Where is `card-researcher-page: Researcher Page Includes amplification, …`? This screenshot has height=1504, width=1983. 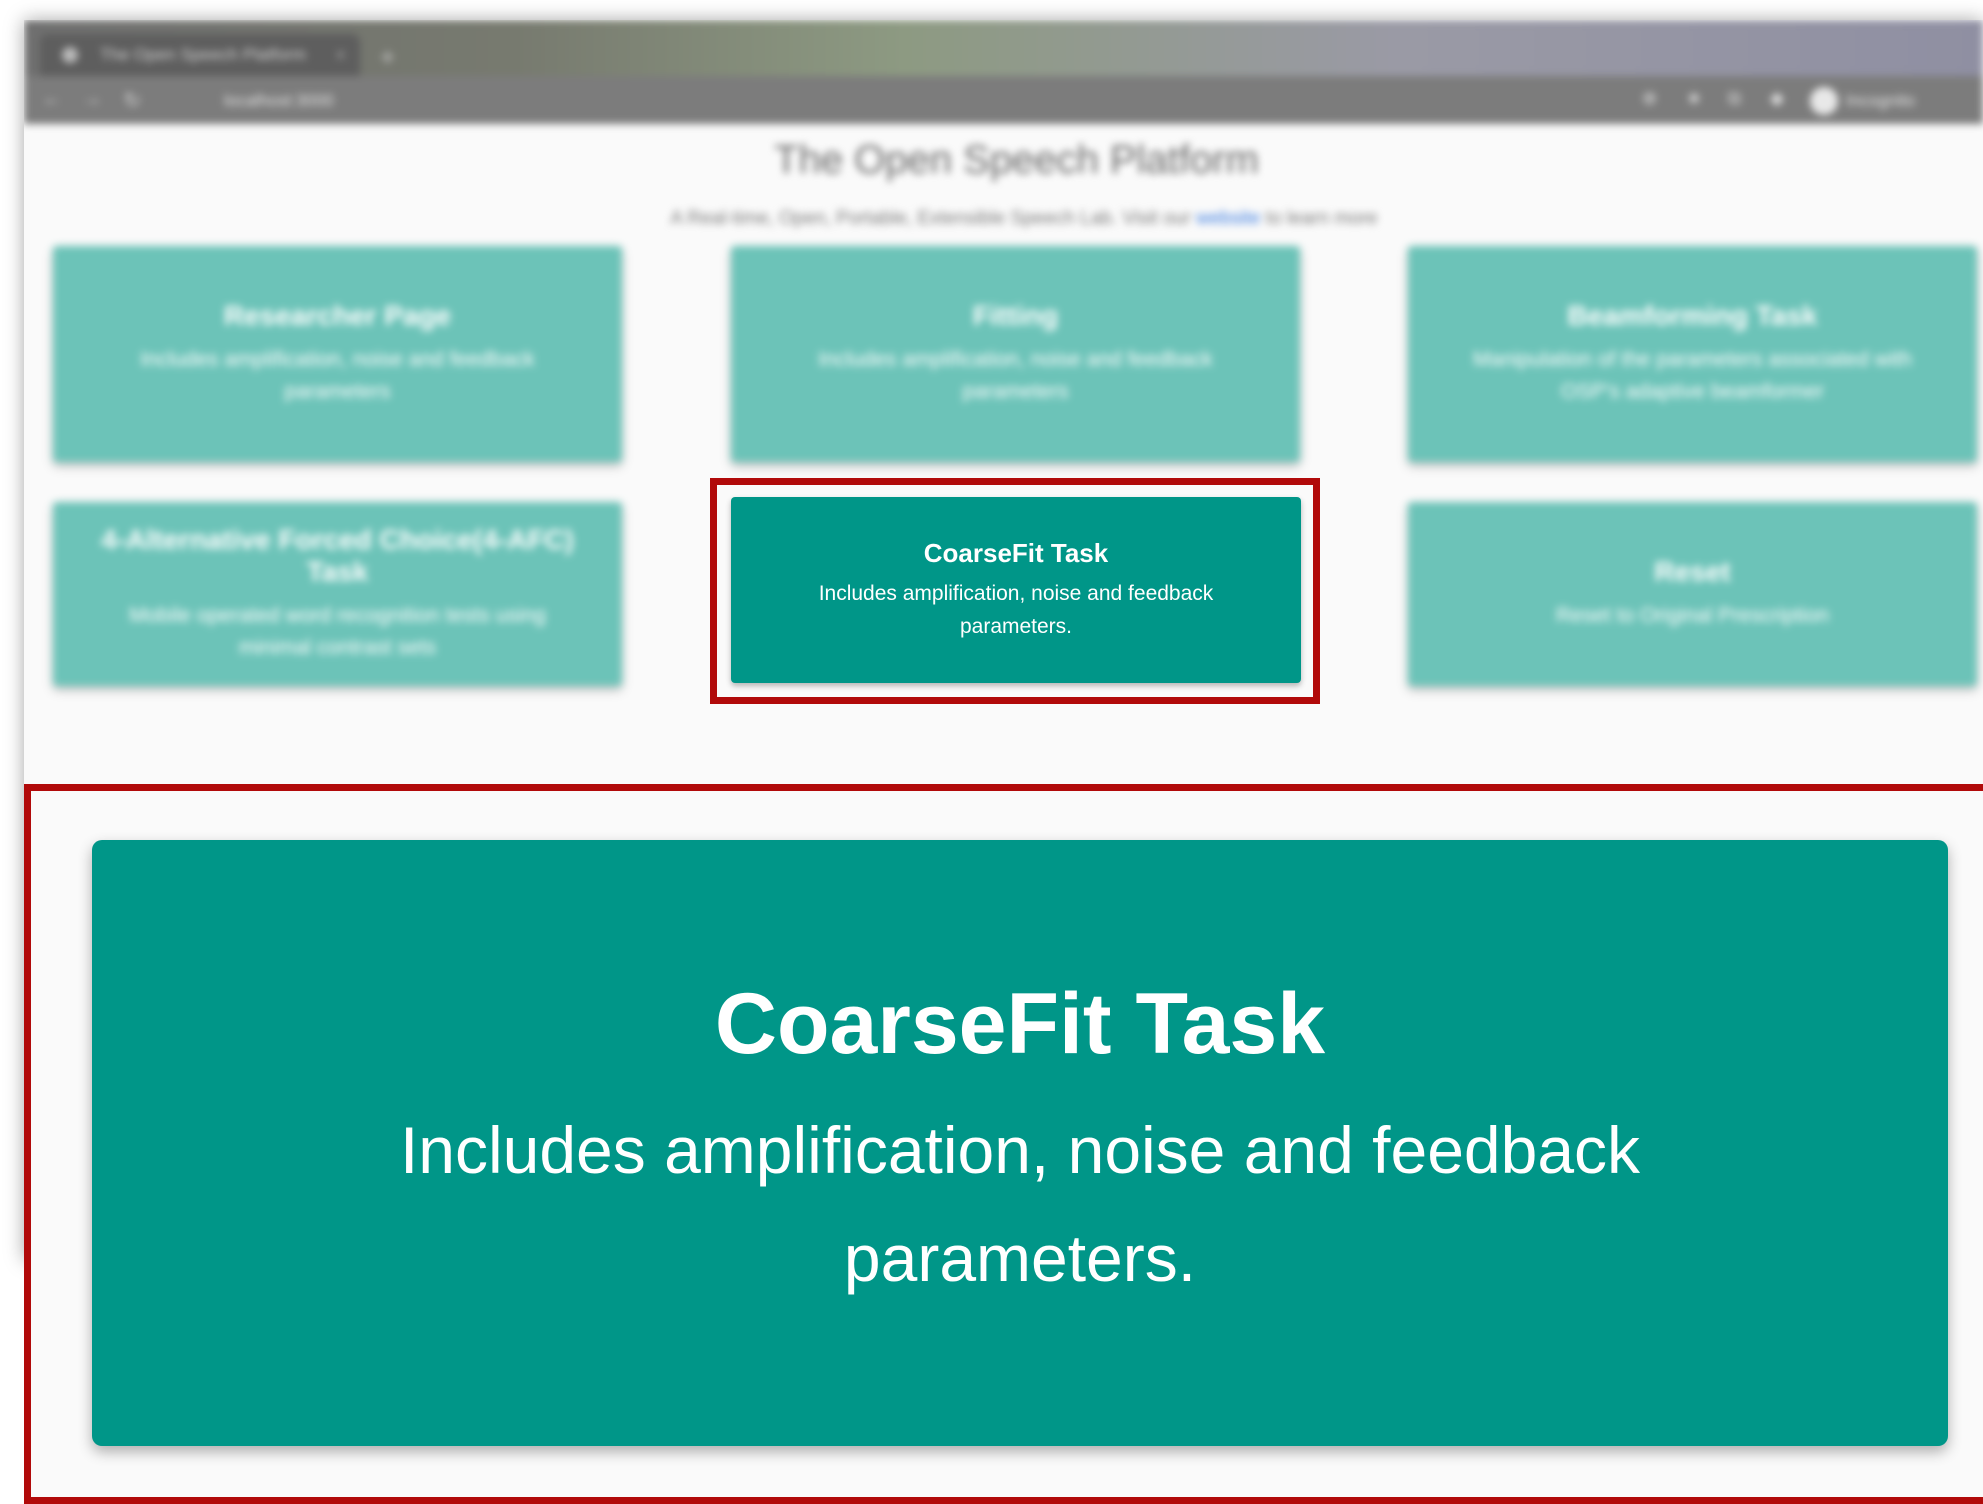 card-researcher-page: Researcher Page Includes amplification, … is located at coordinates (337, 354).